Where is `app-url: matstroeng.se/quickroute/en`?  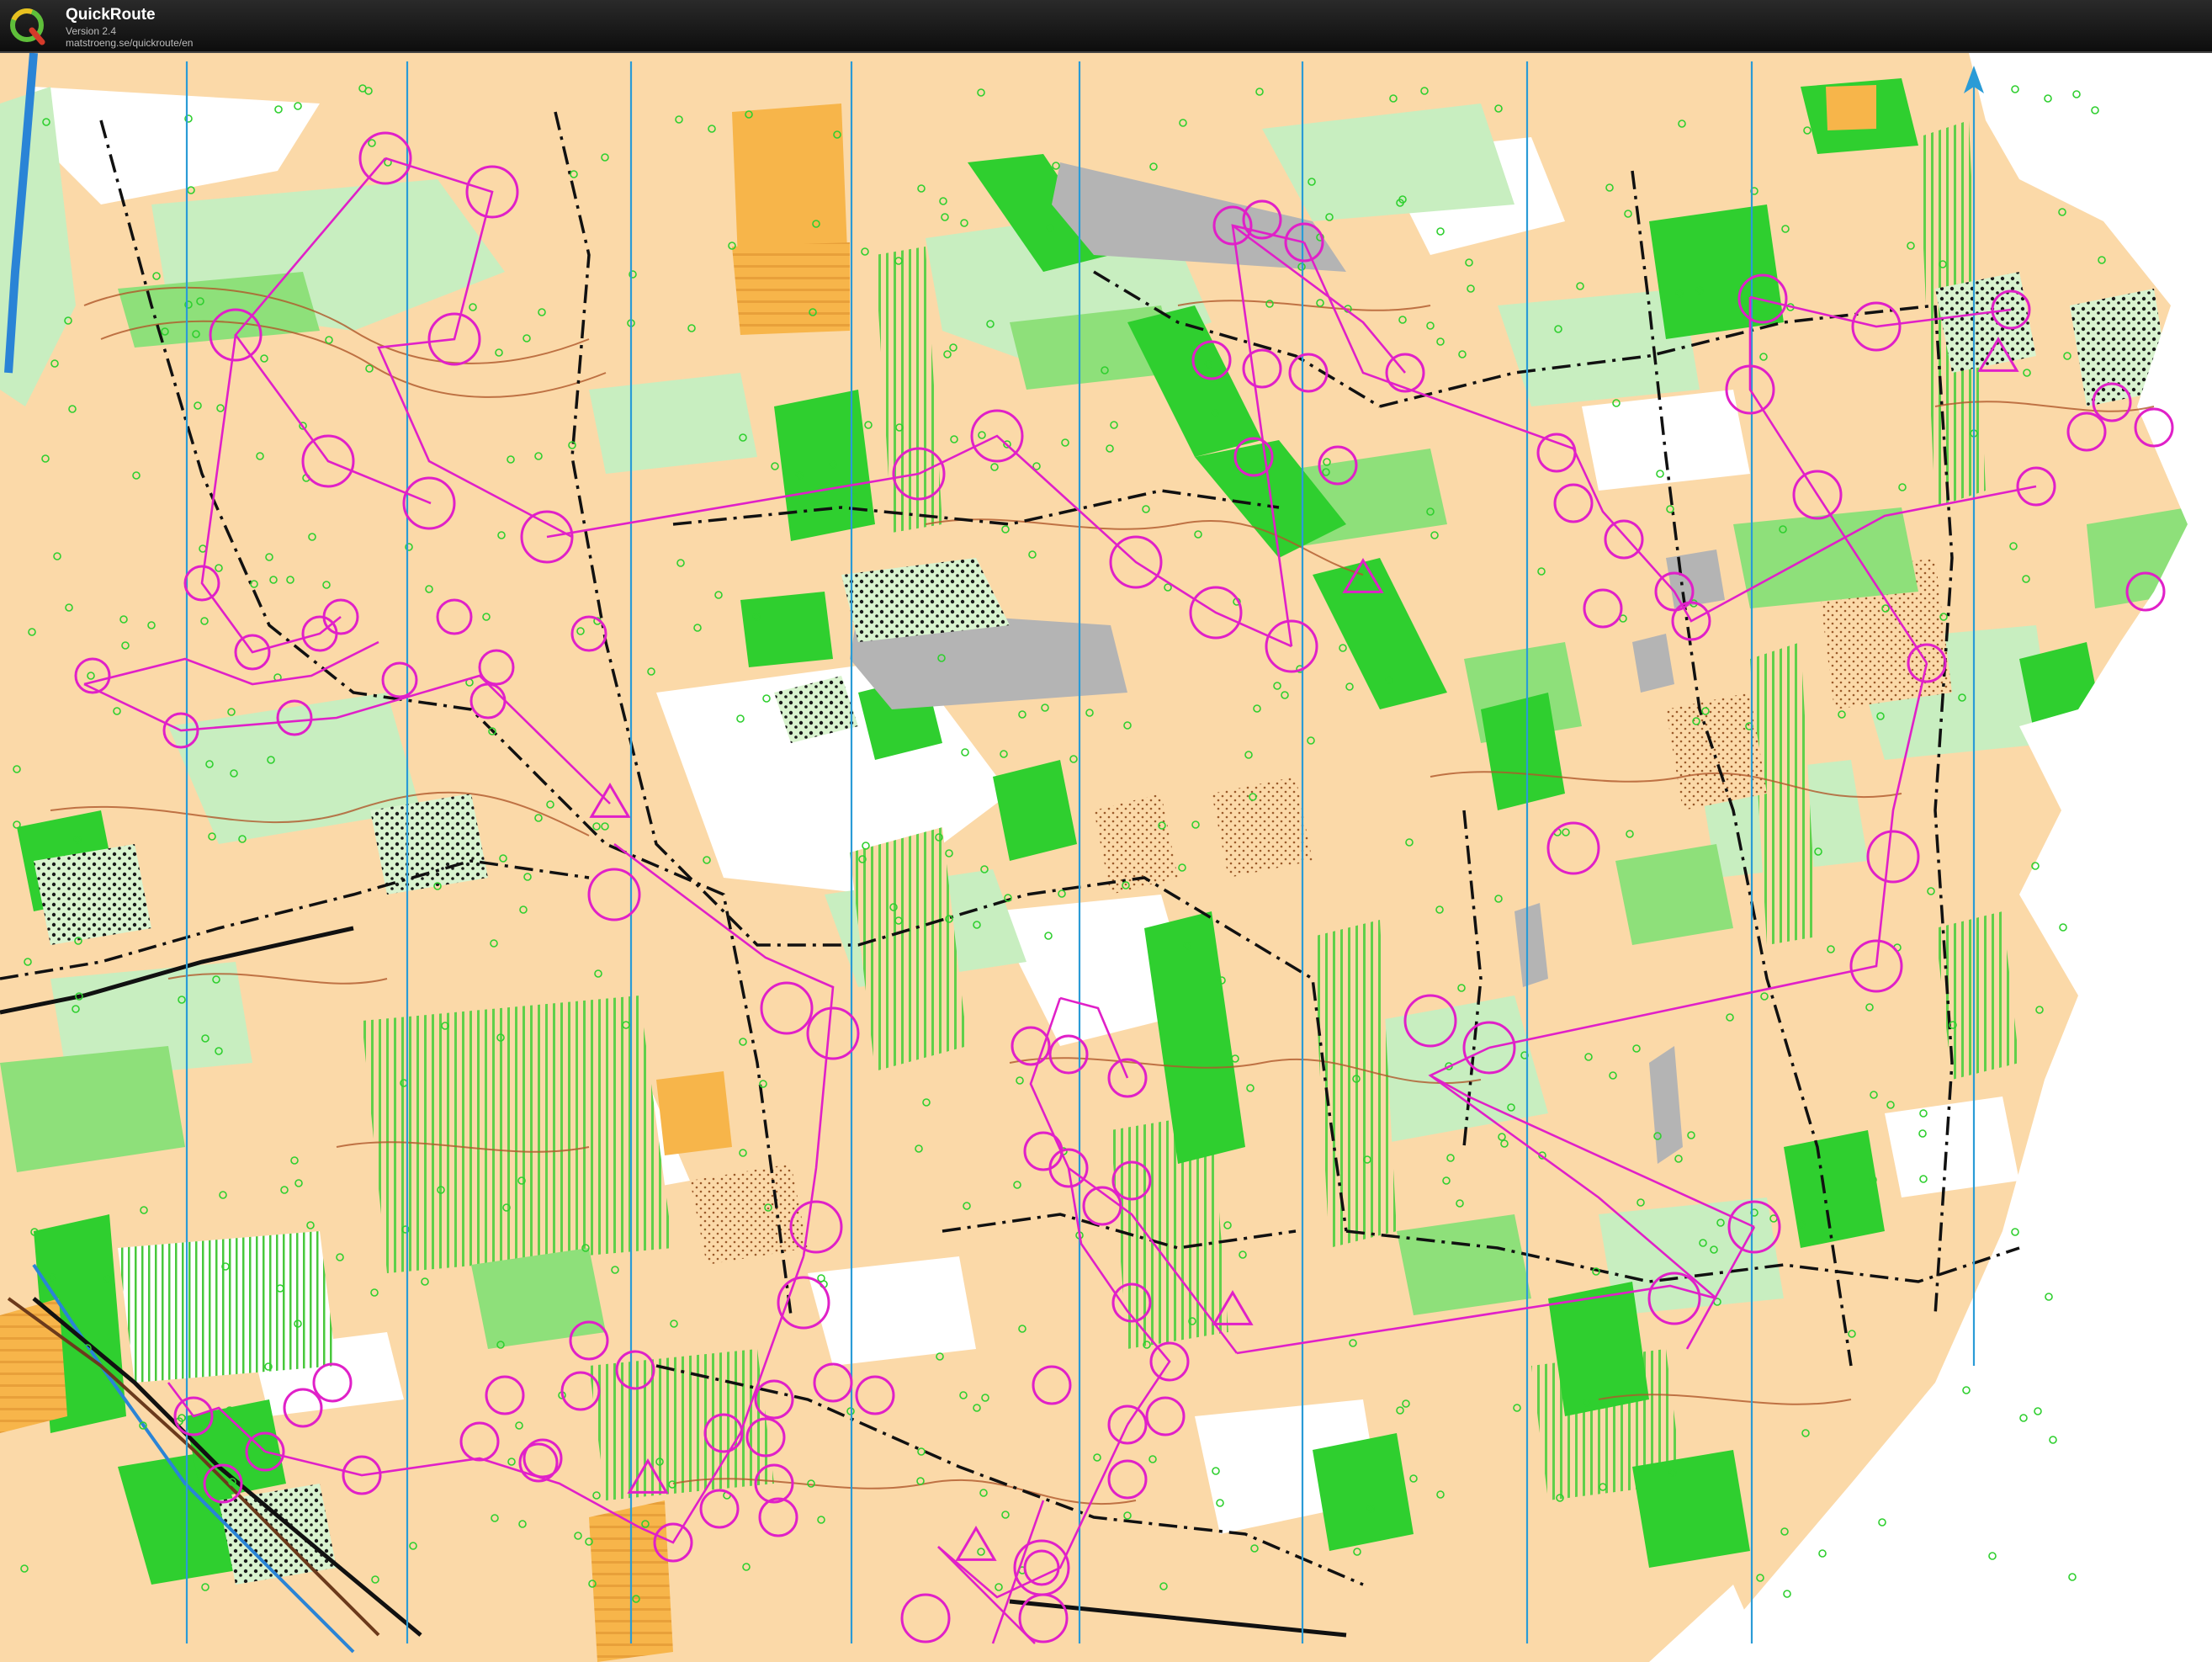
app-url: matstroeng.se/quickroute/en is located at coordinates (130, 43).